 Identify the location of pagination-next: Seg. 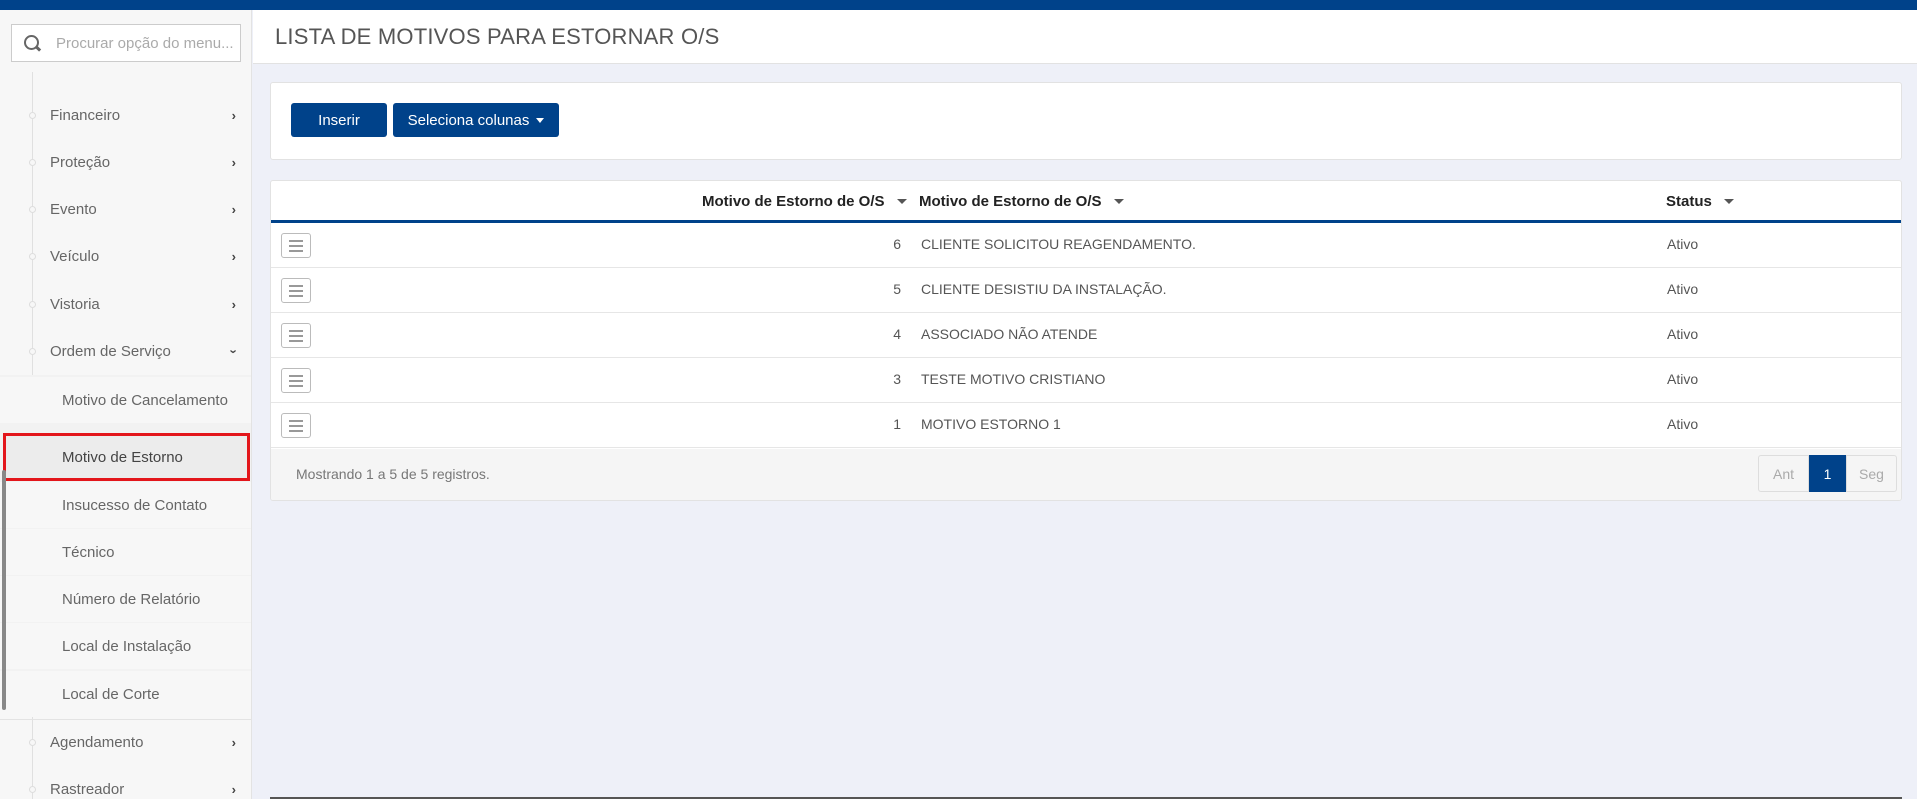
(1871, 473).